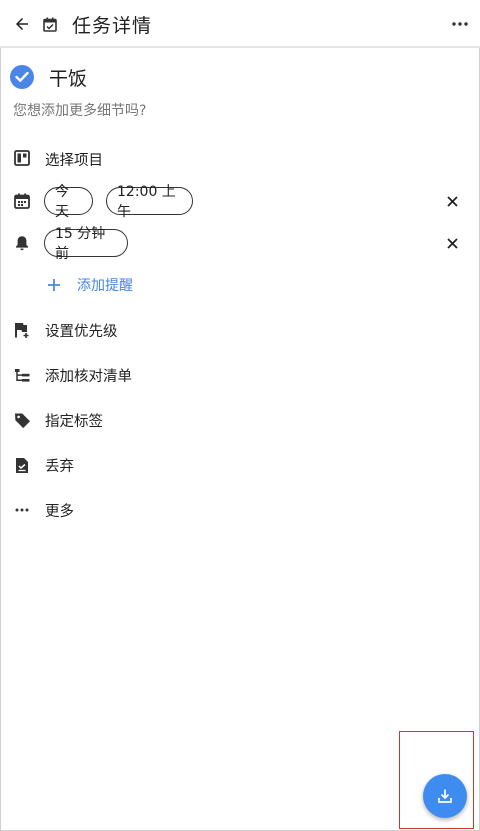 The image size is (480, 831). I want to click on project-board-icon, so click(22, 158).